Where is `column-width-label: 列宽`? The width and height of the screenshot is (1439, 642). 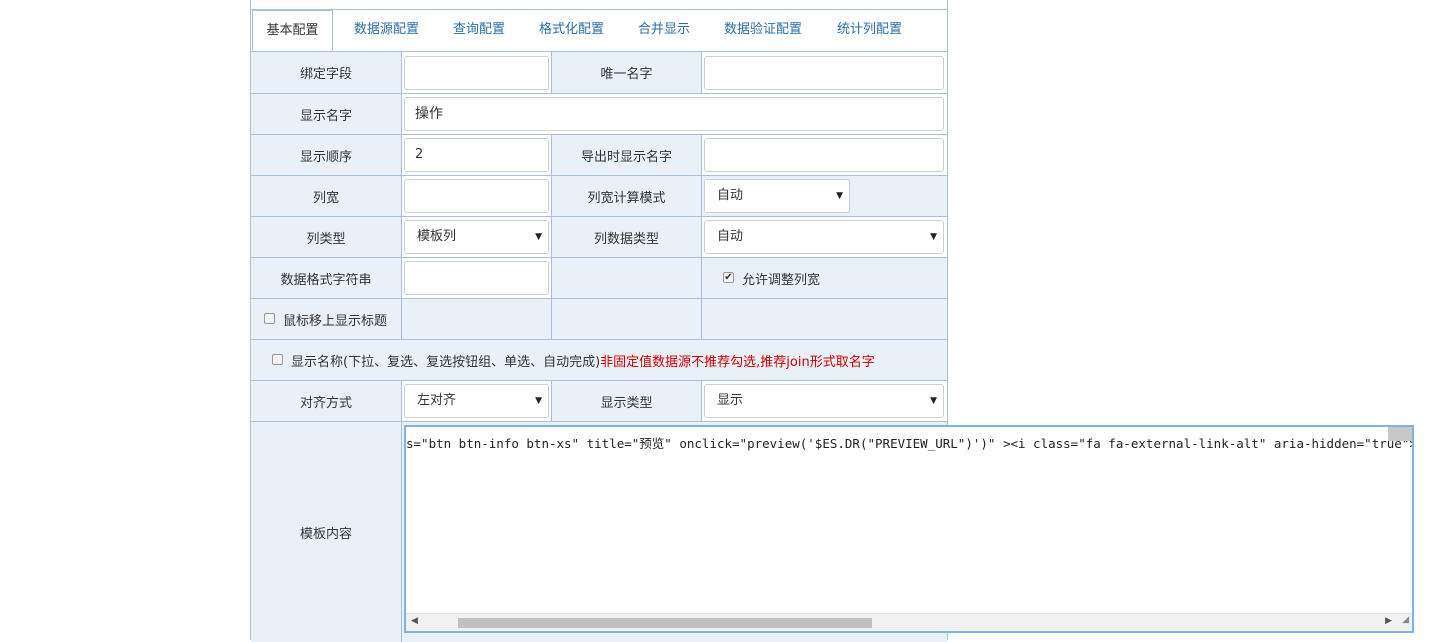
column-width-label: 列宽 is located at coordinates (326, 196).